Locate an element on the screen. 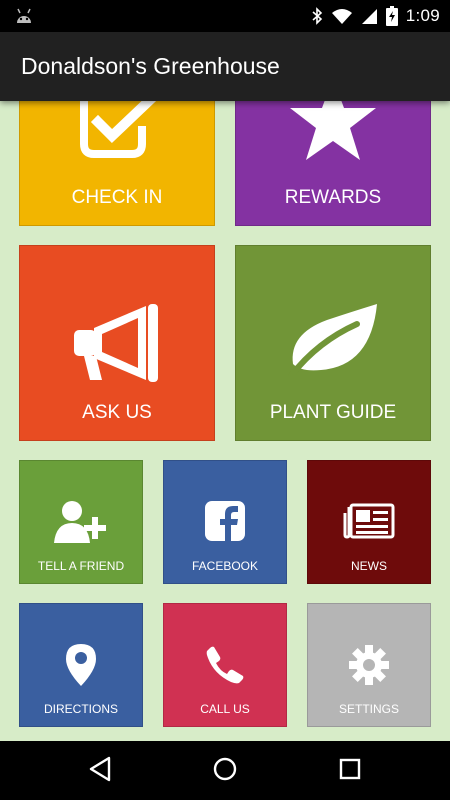 The height and width of the screenshot is (800, 450). ask-us-tile: ASK US is located at coordinates (117, 343).